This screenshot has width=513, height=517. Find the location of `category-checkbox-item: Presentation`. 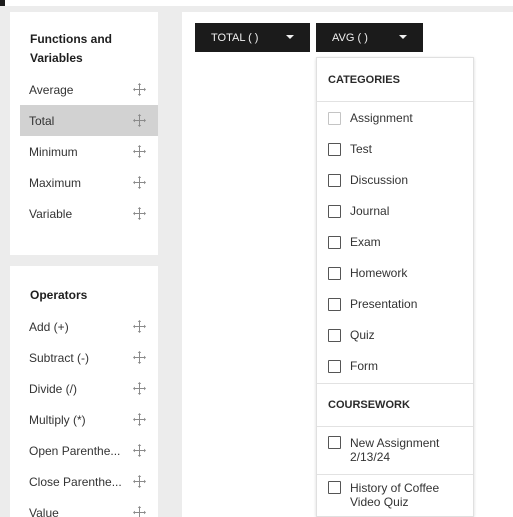

category-checkbox-item: Presentation is located at coordinates (372, 304).